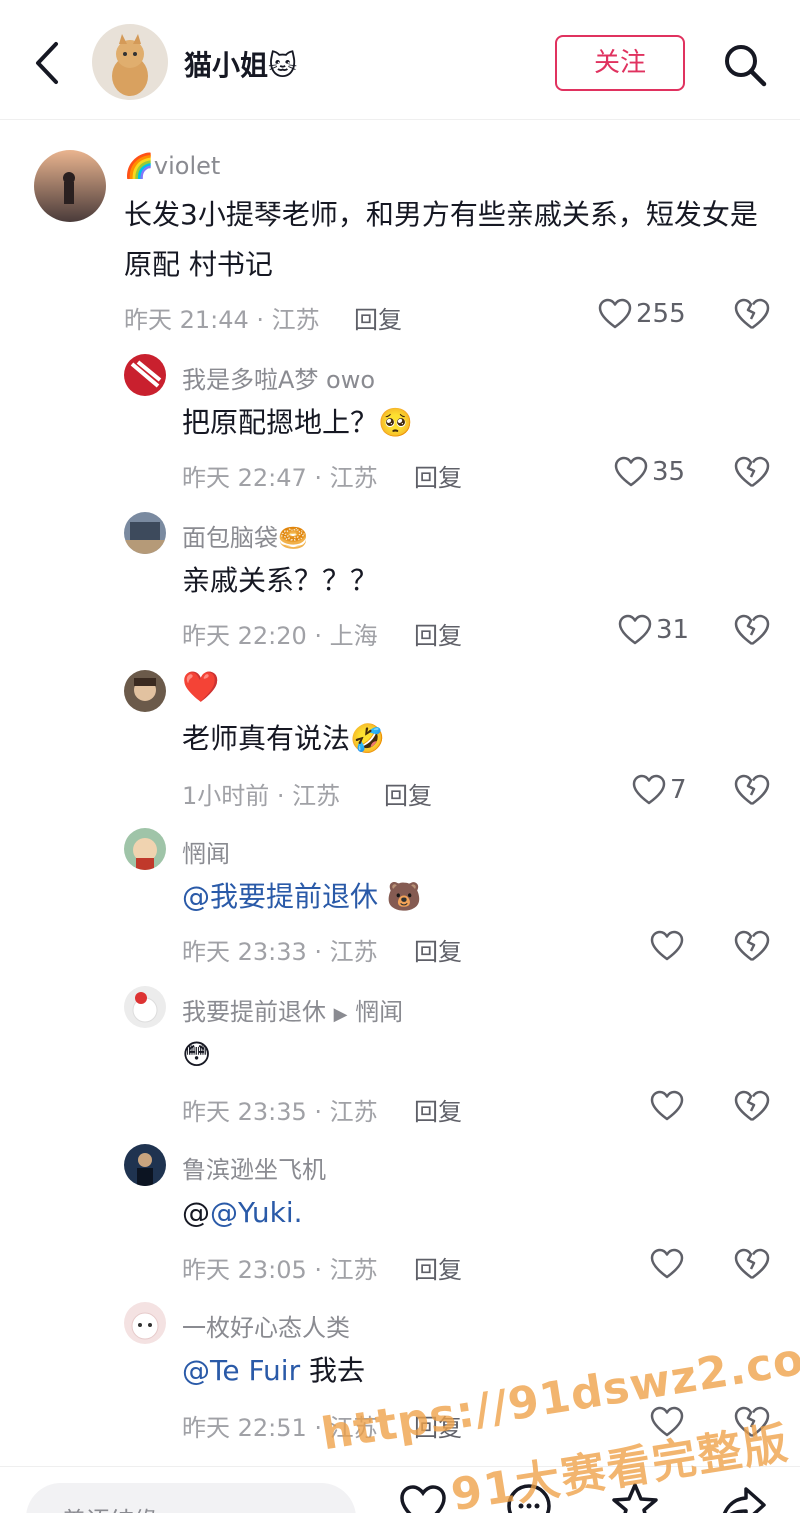 This screenshot has height=1513, width=800. Describe the element at coordinates (669, 472) in the screenshot. I see `like-count: 35` at that location.